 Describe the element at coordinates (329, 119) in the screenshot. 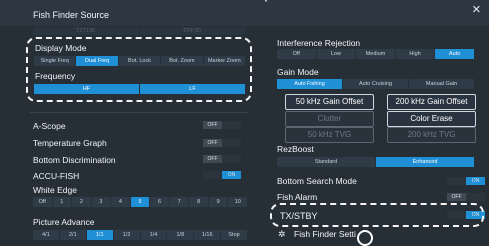

I see `clutter-button: Clutter` at that location.